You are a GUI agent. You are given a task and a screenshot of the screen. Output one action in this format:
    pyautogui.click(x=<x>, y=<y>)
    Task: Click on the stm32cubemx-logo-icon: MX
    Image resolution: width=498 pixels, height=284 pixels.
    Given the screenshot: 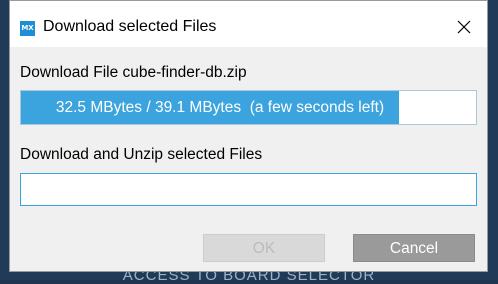 What is the action you would take?
    pyautogui.click(x=27, y=28)
    